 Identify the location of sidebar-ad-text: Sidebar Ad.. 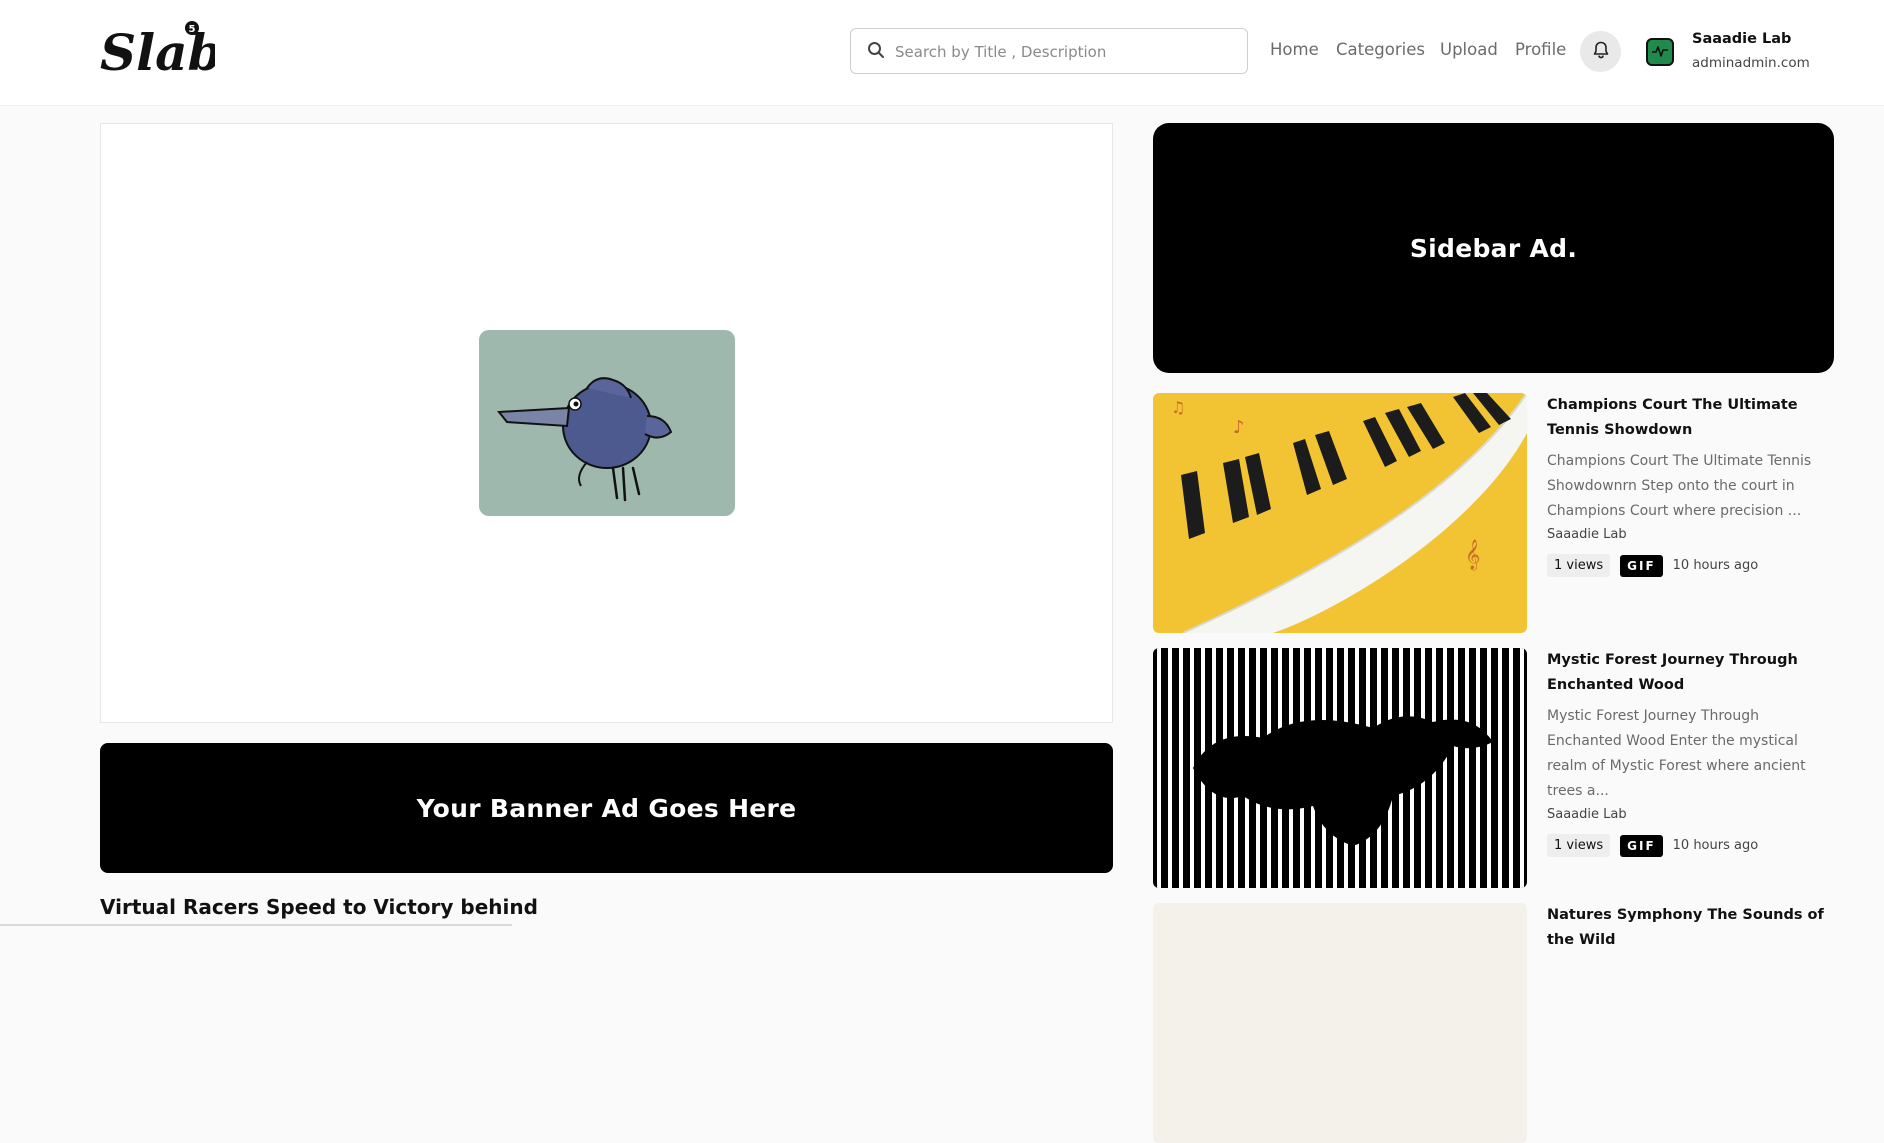
(1493, 248).